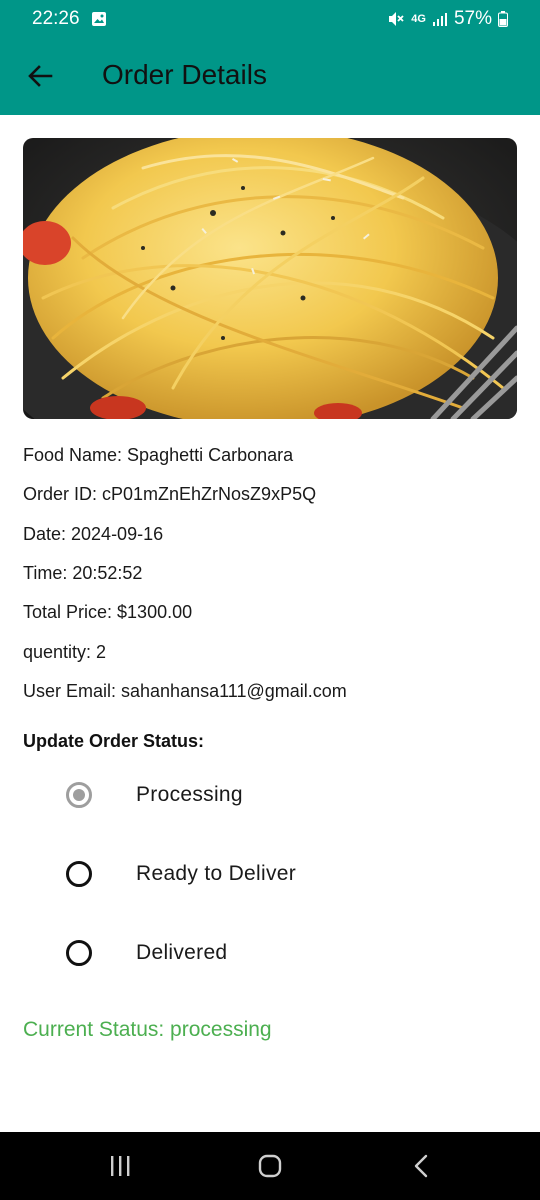 This screenshot has height=1200, width=540. I want to click on recent-apps-icon, so click(120, 1166).